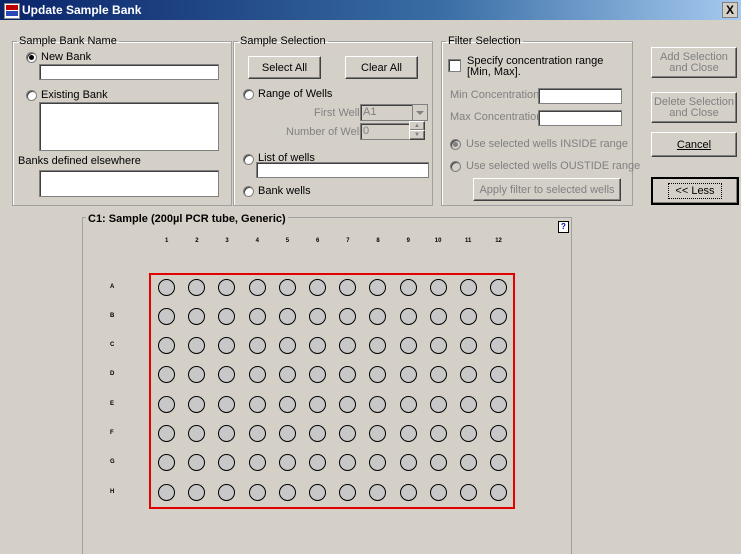 The width and height of the screenshot is (741, 554). Describe the element at coordinates (248, 191) in the screenshot. I see `bank-wells-radio` at that location.